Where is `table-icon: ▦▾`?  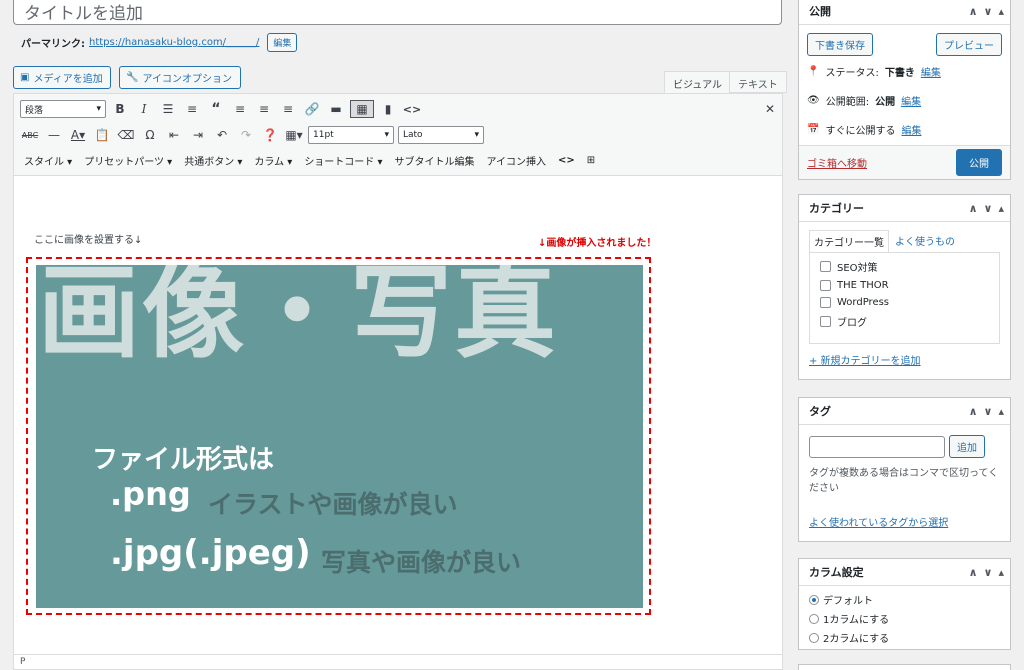
table-icon: ▦▾ is located at coordinates (294, 135).